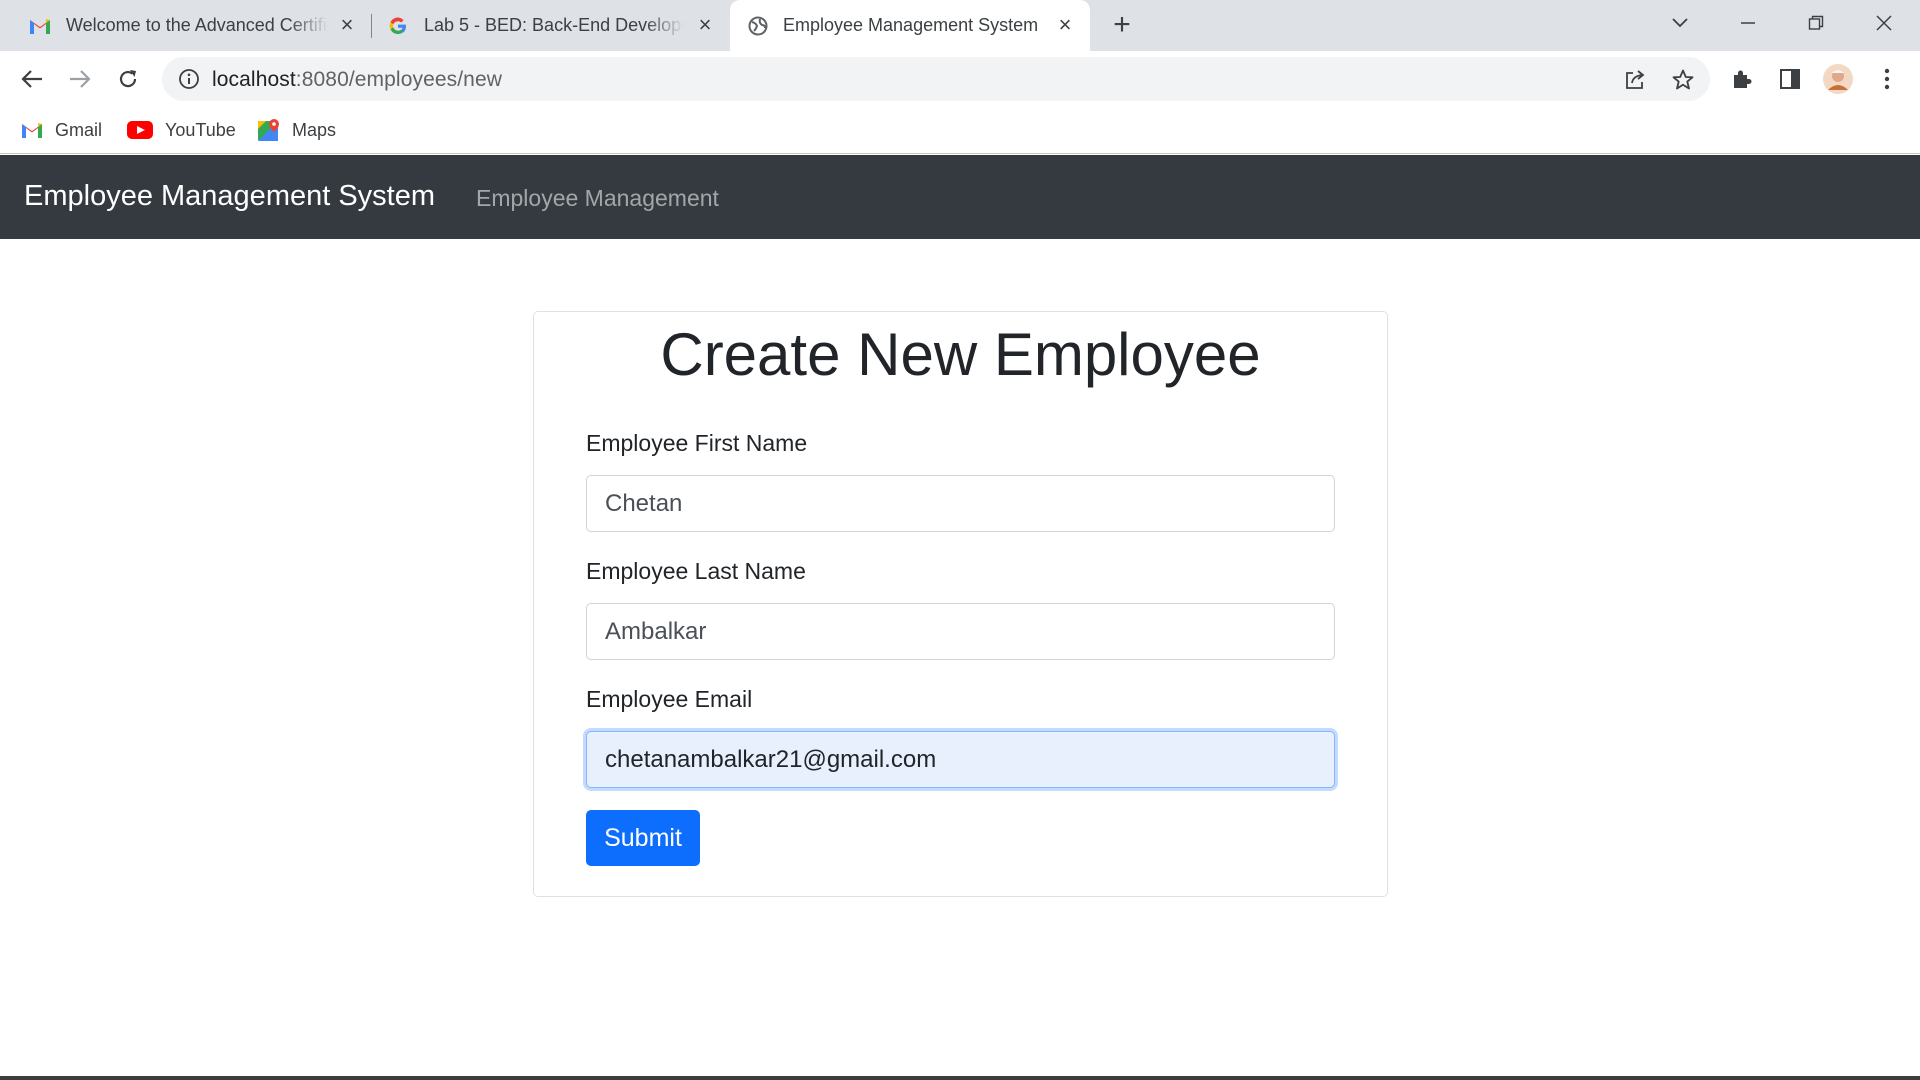 The height and width of the screenshot is (1080, 1920). I want to click on youtube-icon, so click(140, 130).